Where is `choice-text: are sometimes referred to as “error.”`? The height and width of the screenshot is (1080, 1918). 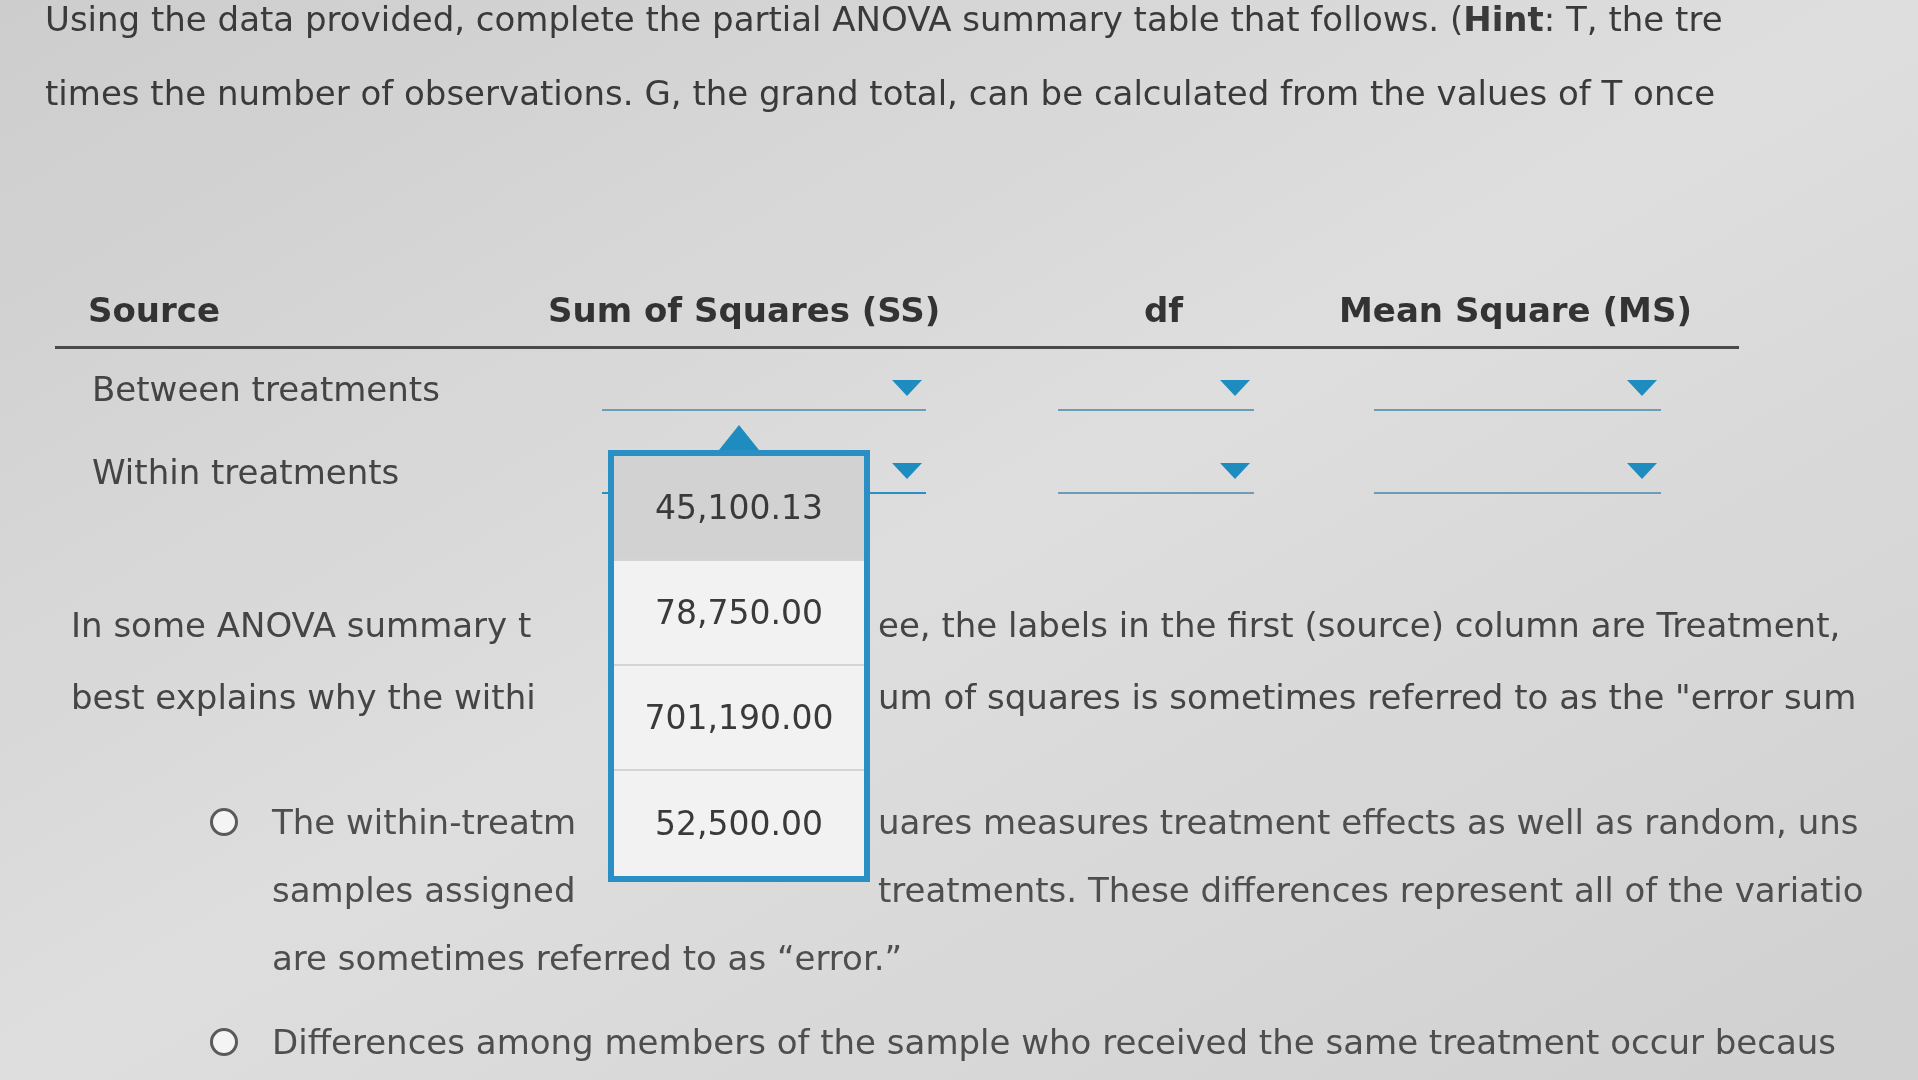
choice-text: are sometimes referred to as “error.” is located at coordinates (587, 958).